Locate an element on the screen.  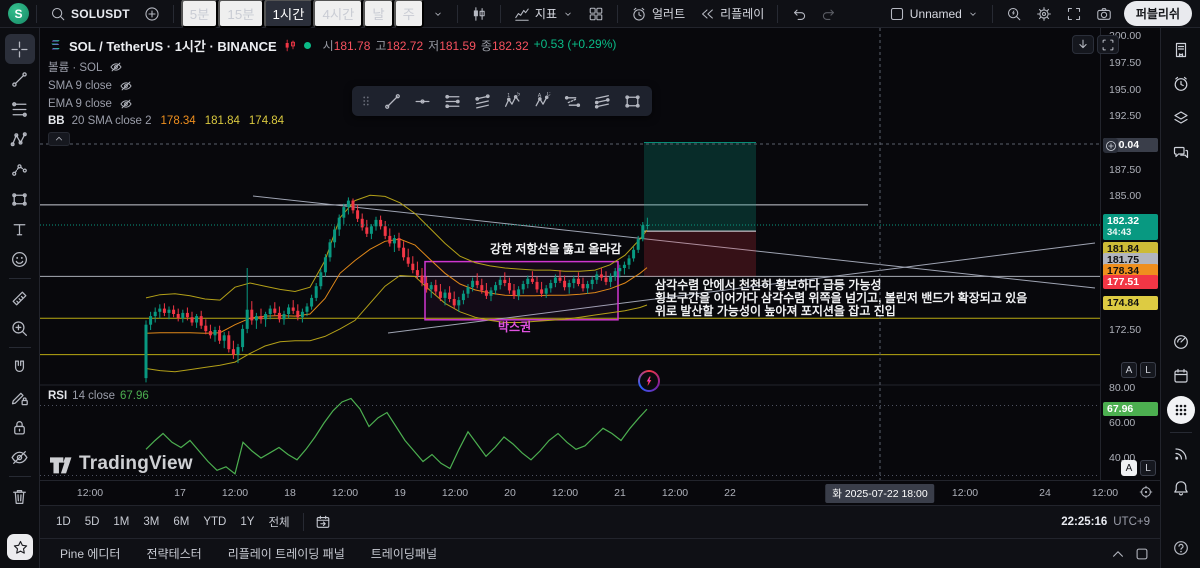
go-to-date-button is located at coordinates (323, 522).